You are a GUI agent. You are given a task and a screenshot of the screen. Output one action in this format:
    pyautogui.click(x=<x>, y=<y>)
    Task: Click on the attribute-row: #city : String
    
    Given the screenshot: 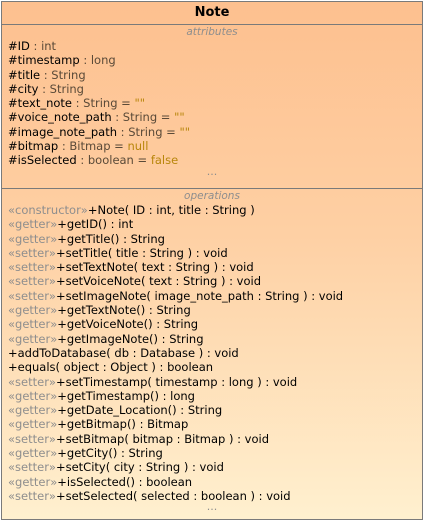 What is the action you would take?
    pyautogui.click(x=212, y=89)
    